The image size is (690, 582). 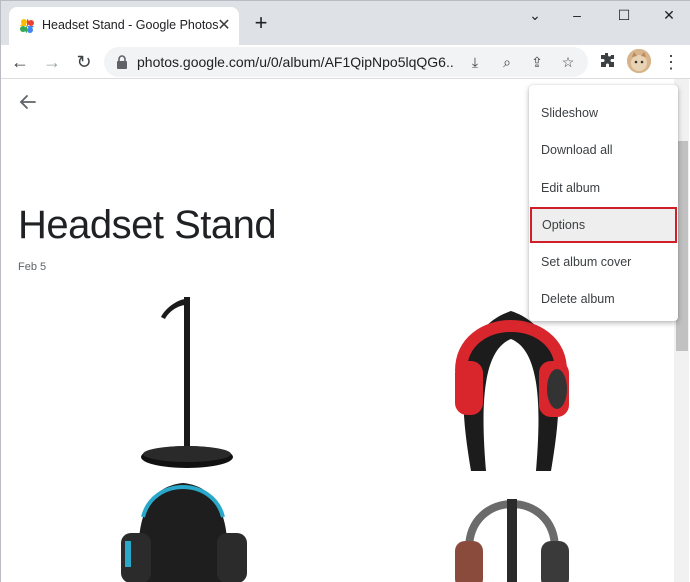 I want to click on forward-icon: →, so click(x=52, y=62).